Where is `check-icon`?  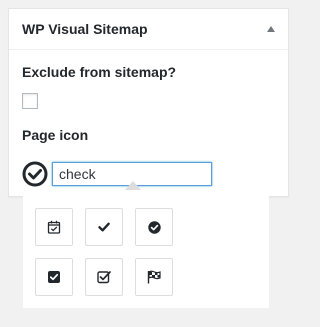 check-icon is located at coordinates (104, 227).